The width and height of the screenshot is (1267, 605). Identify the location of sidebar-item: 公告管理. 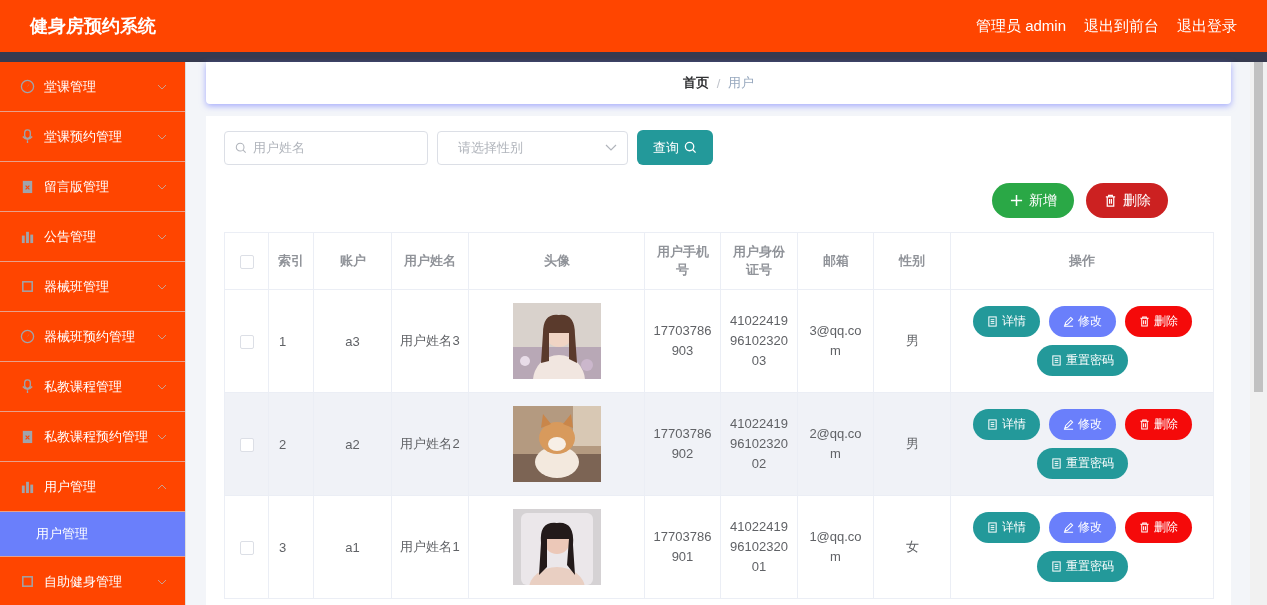
(92, 237).